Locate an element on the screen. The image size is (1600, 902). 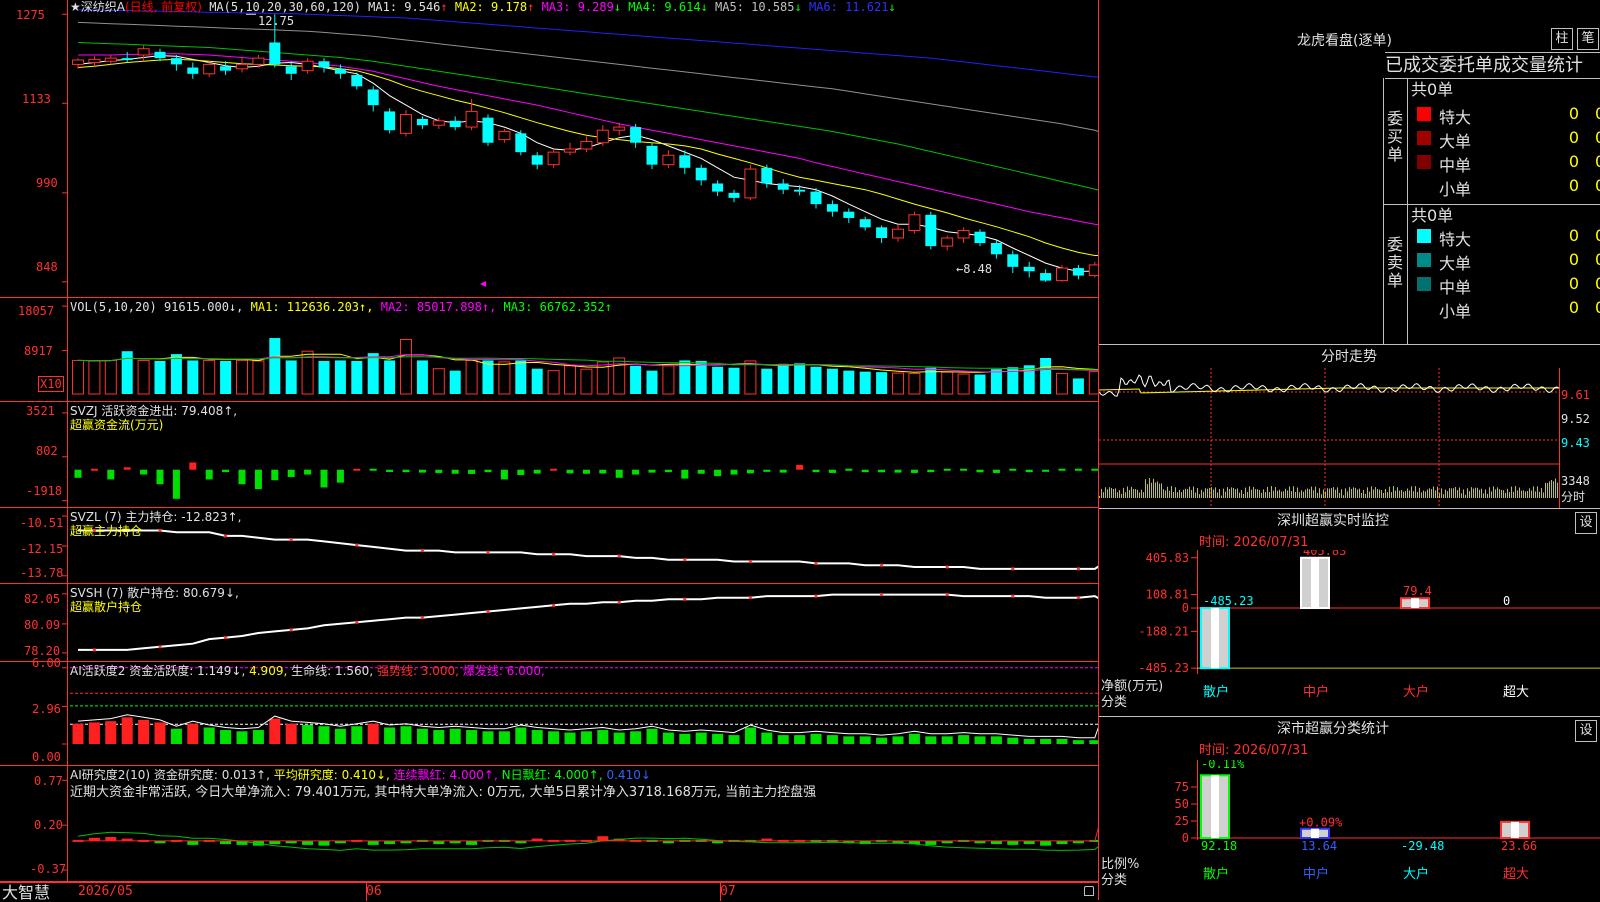
vol-value: 91615.000↓, is located at coordinates (203, 307).